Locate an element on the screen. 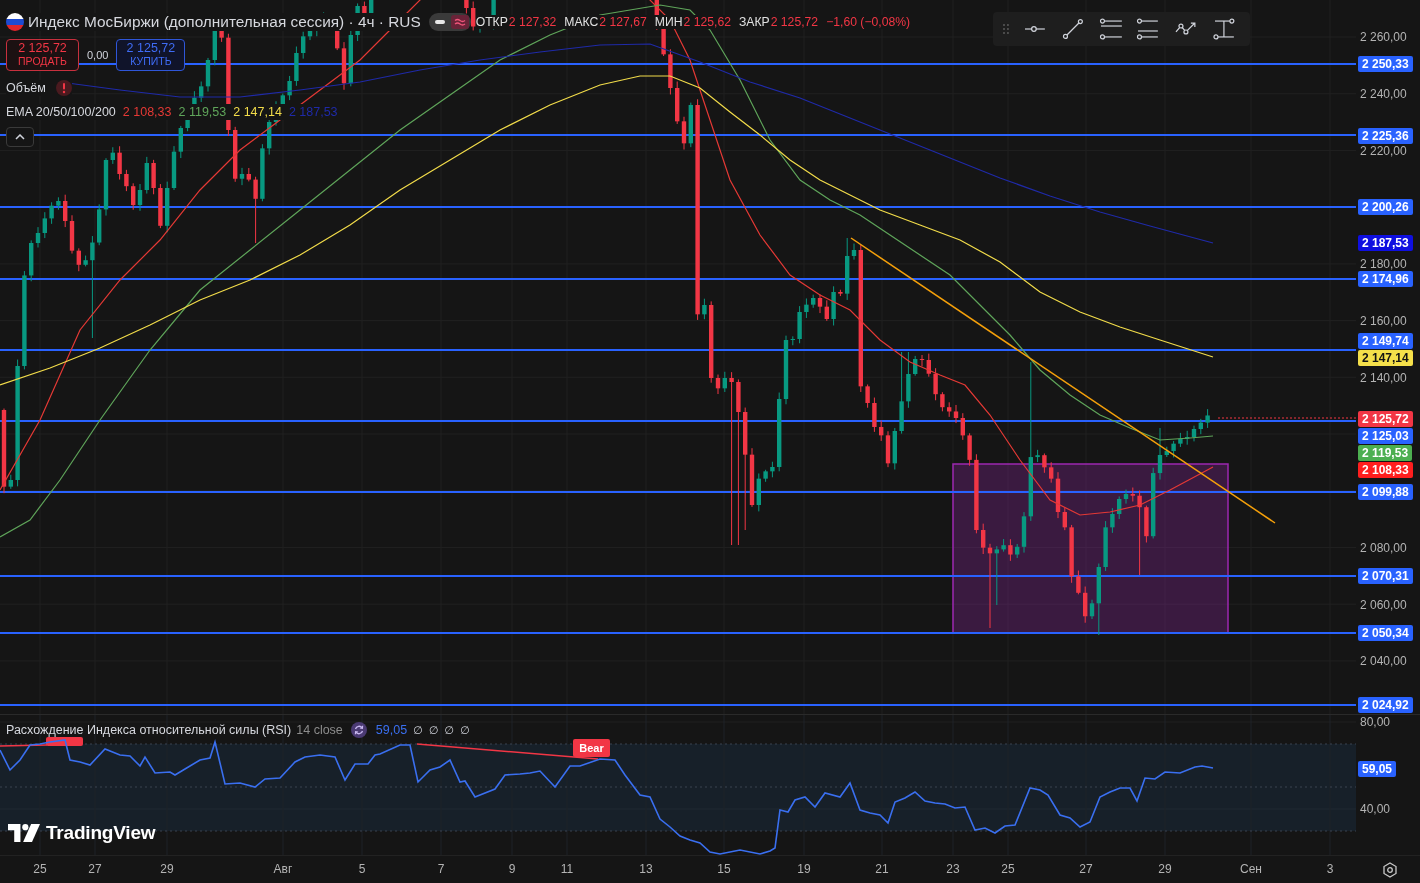 Image resolution: width=1420 pixels, height=883 pixels. drag-handle-icon is located at coordinates (1006, 29).